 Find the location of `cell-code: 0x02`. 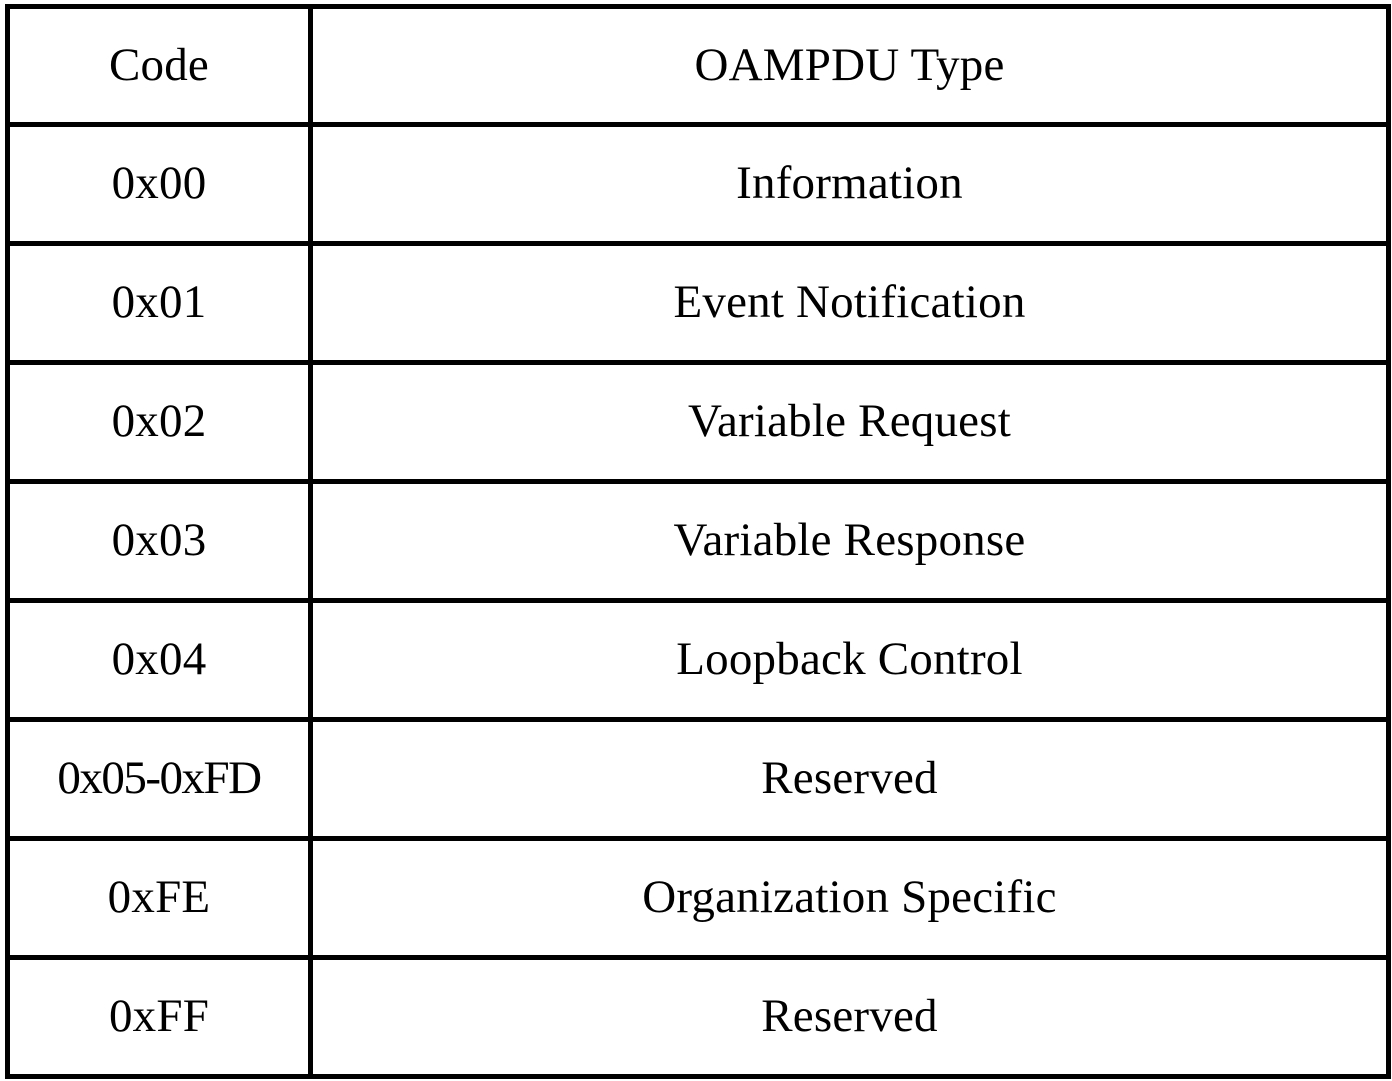

cell-code: 0x02 is located at coordinates (159, 422).